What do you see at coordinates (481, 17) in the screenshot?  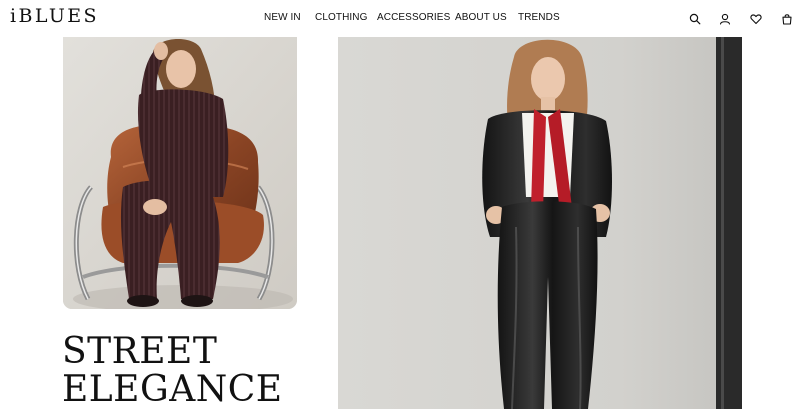 I see `nav-item-about-us: ABOUT US` at bounding box center [481, 17].